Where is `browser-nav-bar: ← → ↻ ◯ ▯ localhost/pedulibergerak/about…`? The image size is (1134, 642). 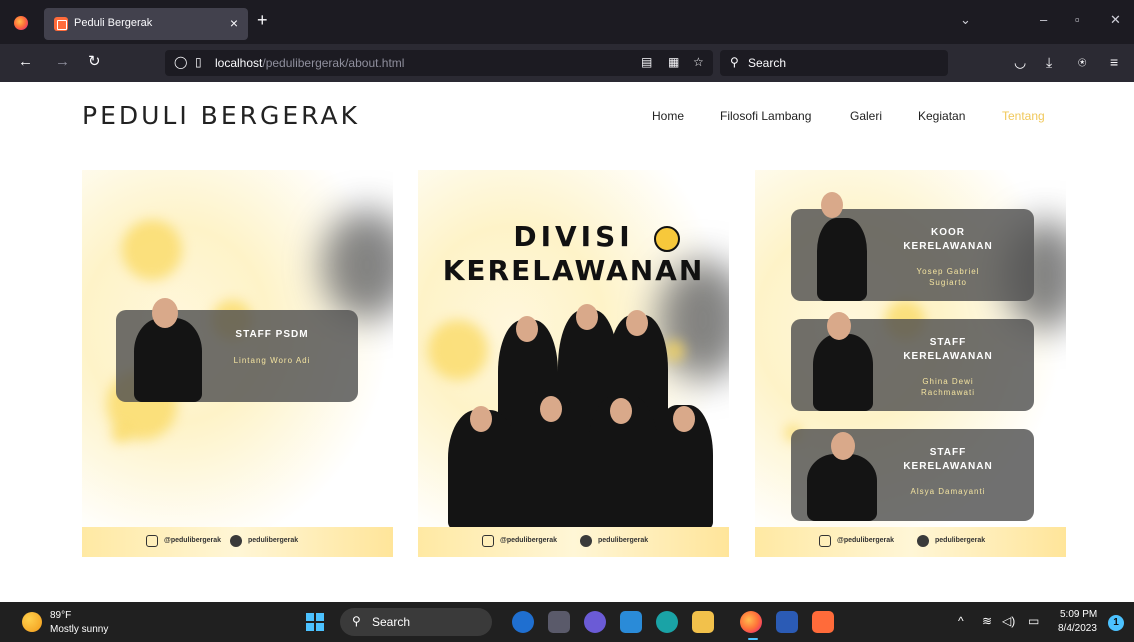 browser-nav-bar: ← → ↻ ◯ ▯ localhost/pedulibergerak/about… is located at coordinates (567, 63).